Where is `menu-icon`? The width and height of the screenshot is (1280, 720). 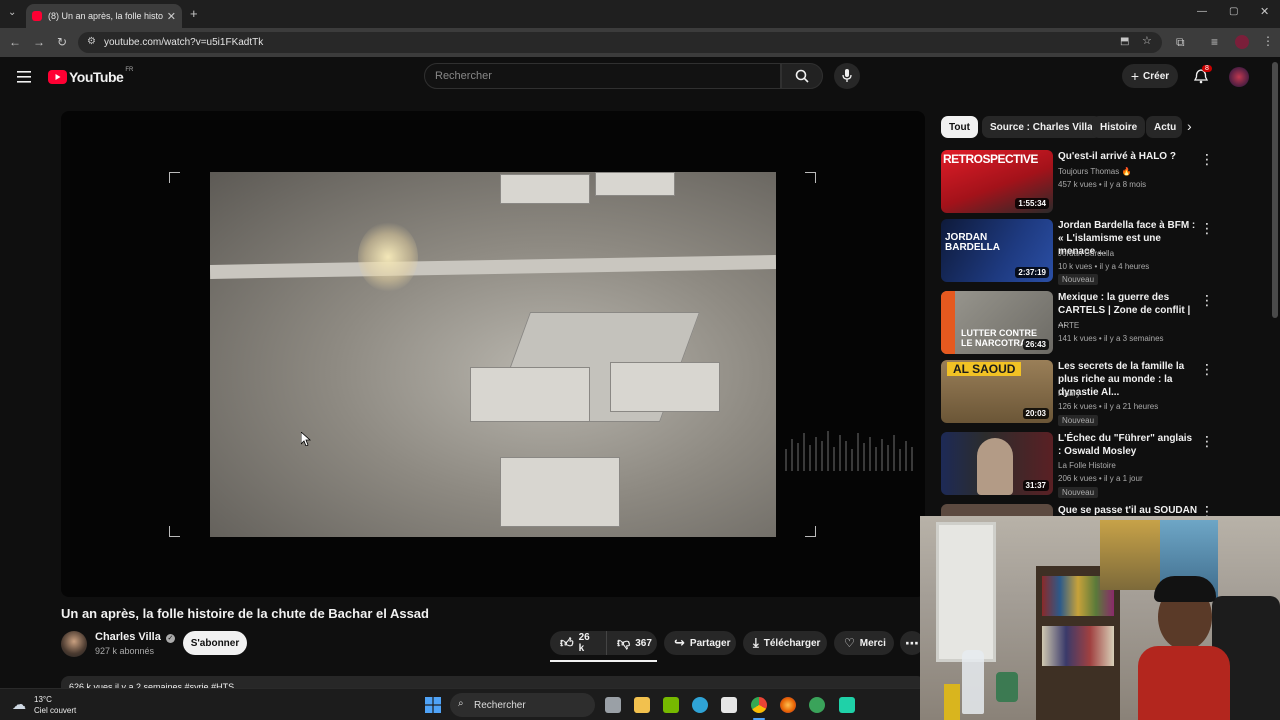 menu-icon is located at coordinates (24, 77).